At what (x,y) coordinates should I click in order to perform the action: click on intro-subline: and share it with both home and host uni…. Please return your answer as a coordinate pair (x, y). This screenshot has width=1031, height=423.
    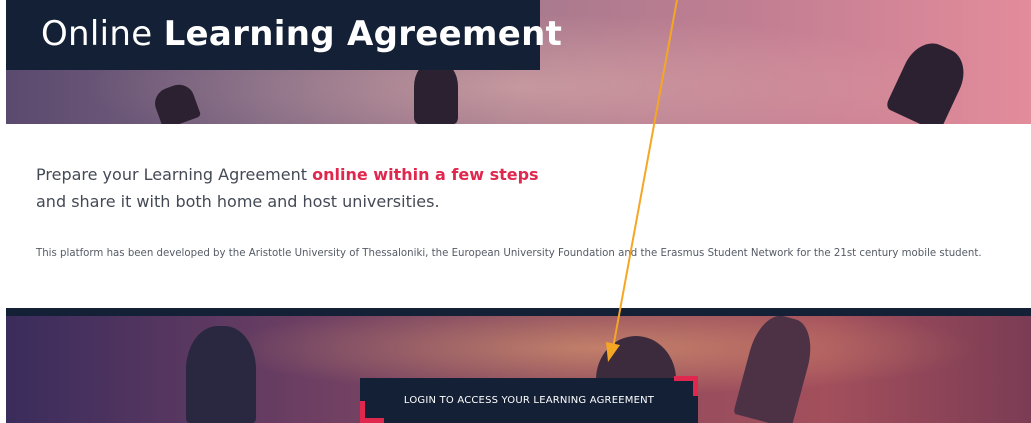
    Looking at the image, I should click on (238, 201).